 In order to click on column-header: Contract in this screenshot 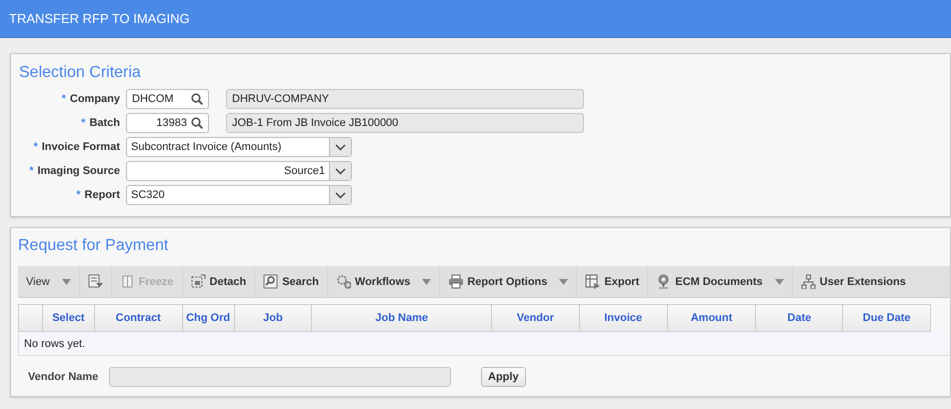, I will do `click(138, 318)`.